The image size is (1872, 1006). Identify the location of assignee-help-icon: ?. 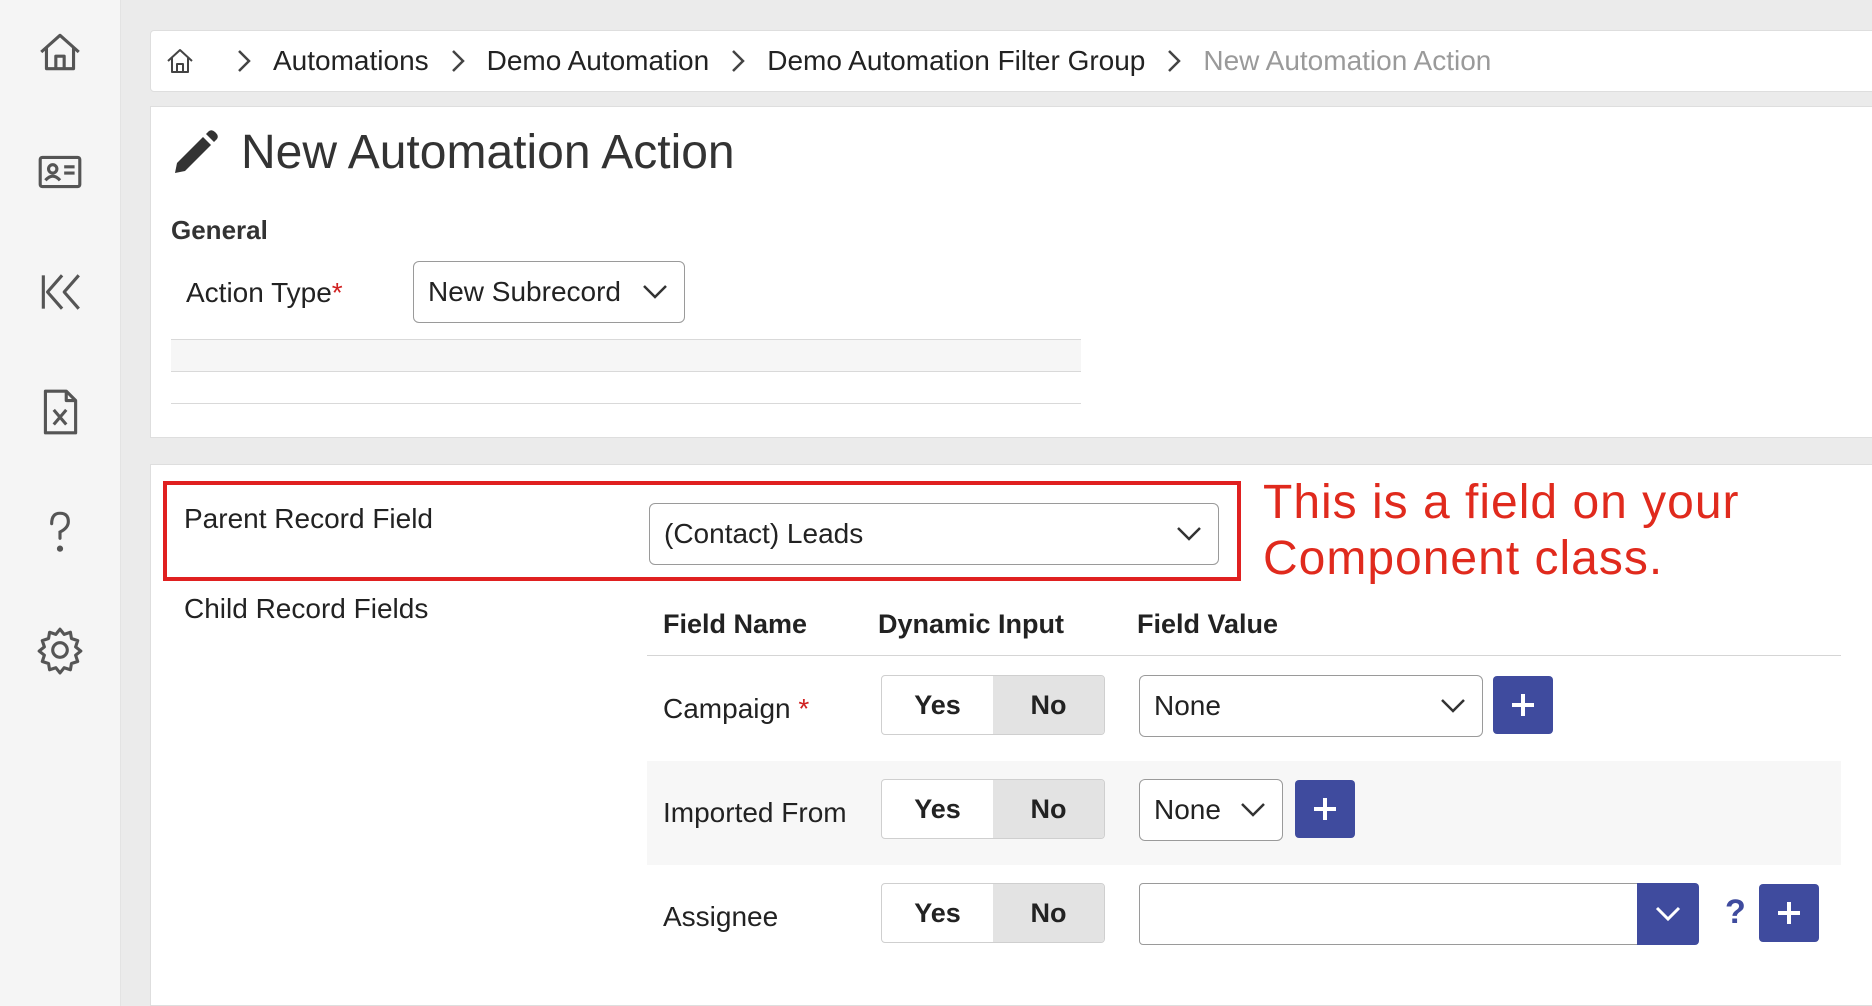
(1735, 912).